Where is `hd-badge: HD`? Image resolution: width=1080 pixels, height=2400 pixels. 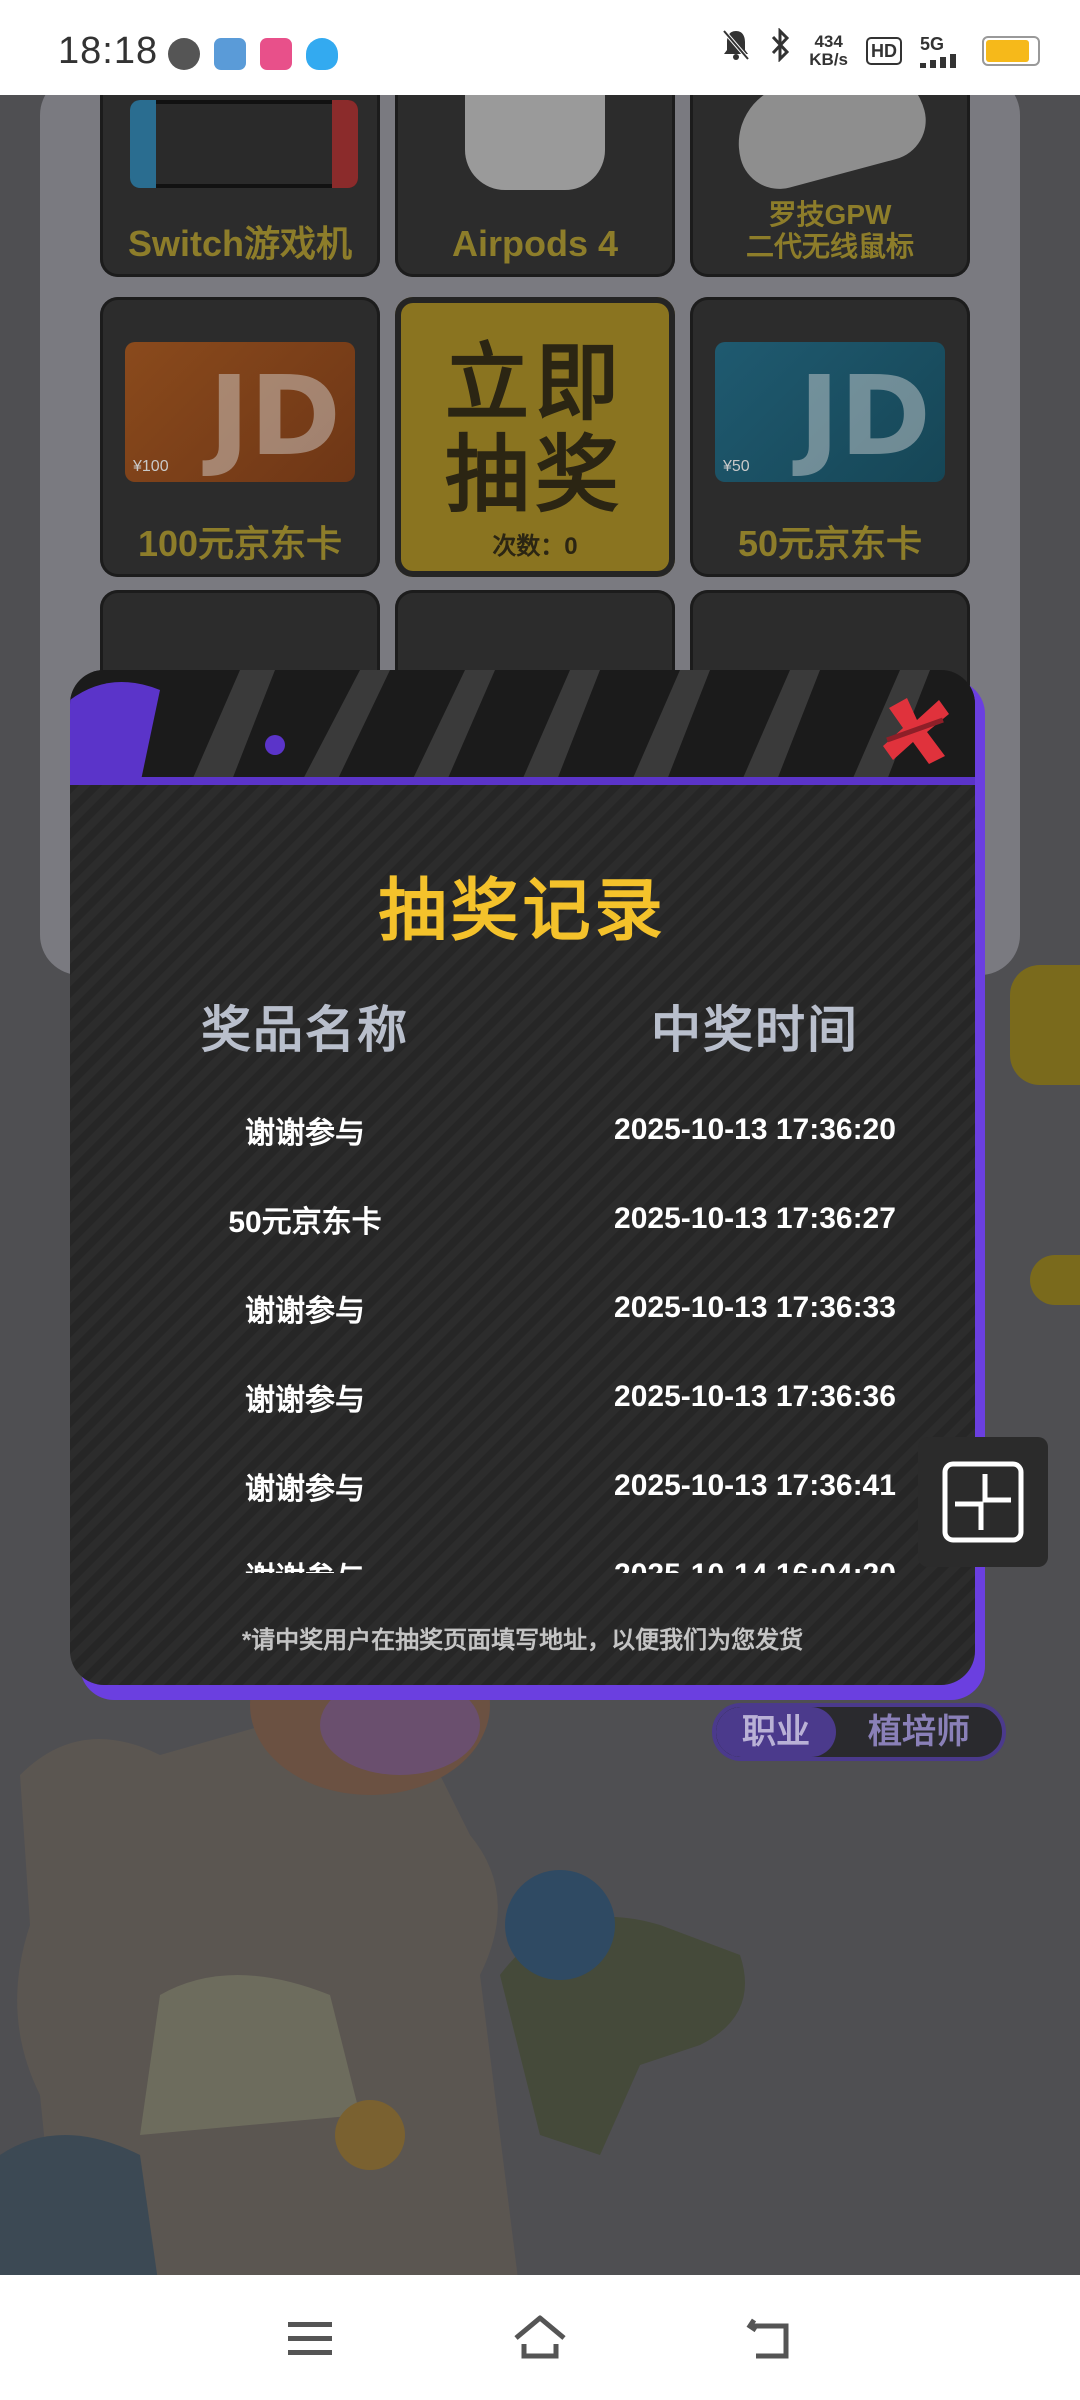 hd-badge: HD is located at coordinates (884, 50).